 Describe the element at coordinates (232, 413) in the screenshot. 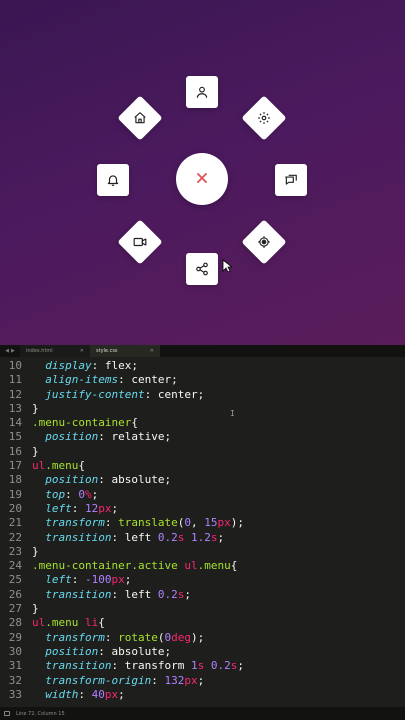

I see `text-cursor-icon: I` at that location.